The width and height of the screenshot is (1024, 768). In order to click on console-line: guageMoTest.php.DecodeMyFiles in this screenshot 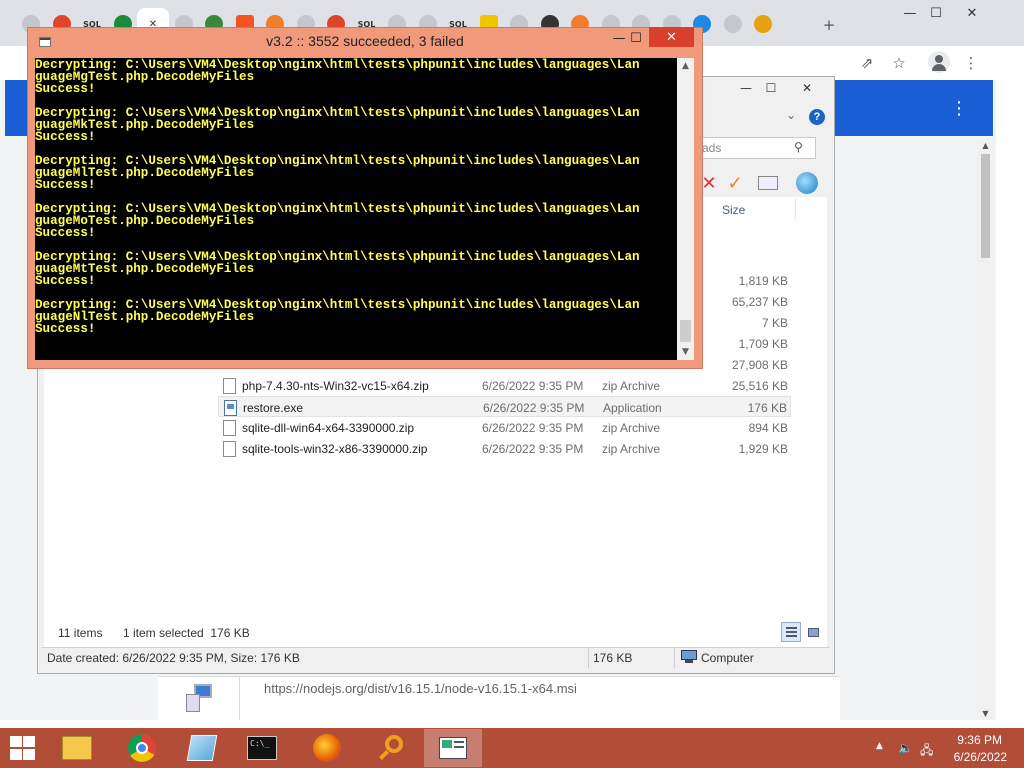, I will do `click(145, 221)`.